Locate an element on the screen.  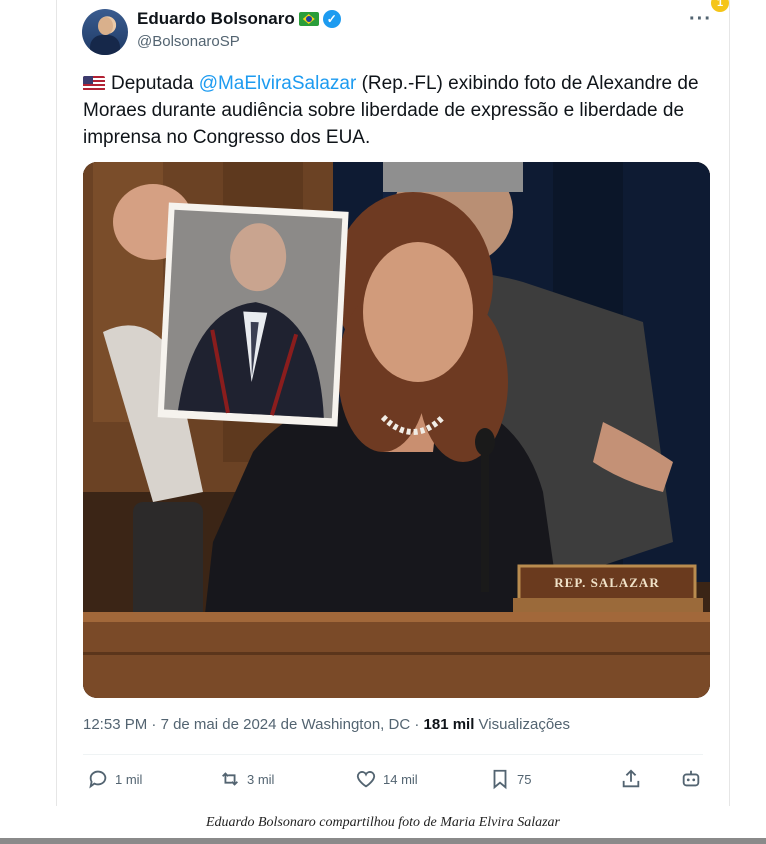
brazil-flag-icon is located at coordinates (308, 19).